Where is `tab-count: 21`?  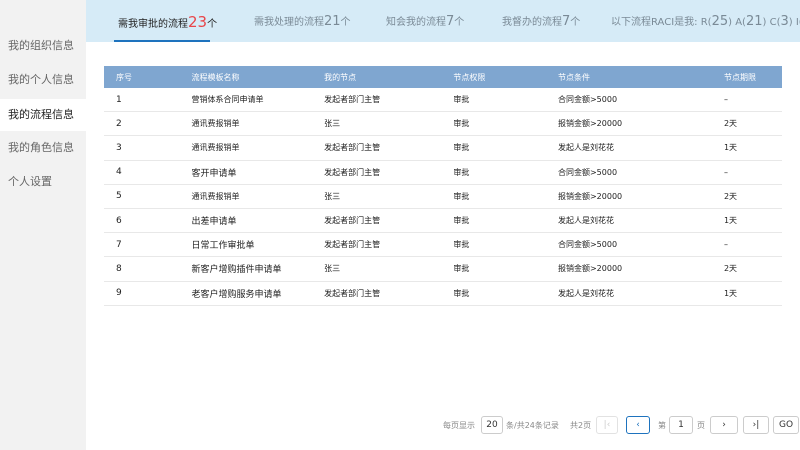
tab-count: 21 is located at coordinates (332, 21).